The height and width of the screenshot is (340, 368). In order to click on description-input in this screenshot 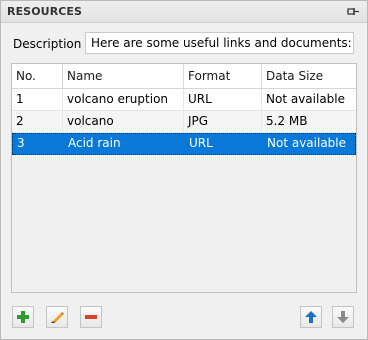, I will do `click(219, 43)`.